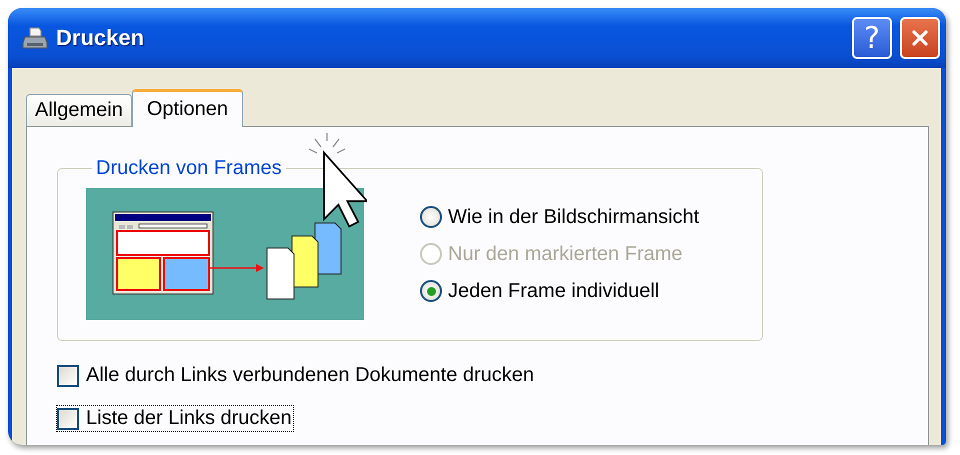  What do you see at coordinates (175, 418) in the screenshot?
I see `checkbox-option: Liste der Links drucken` at bounding box center [175, 418].